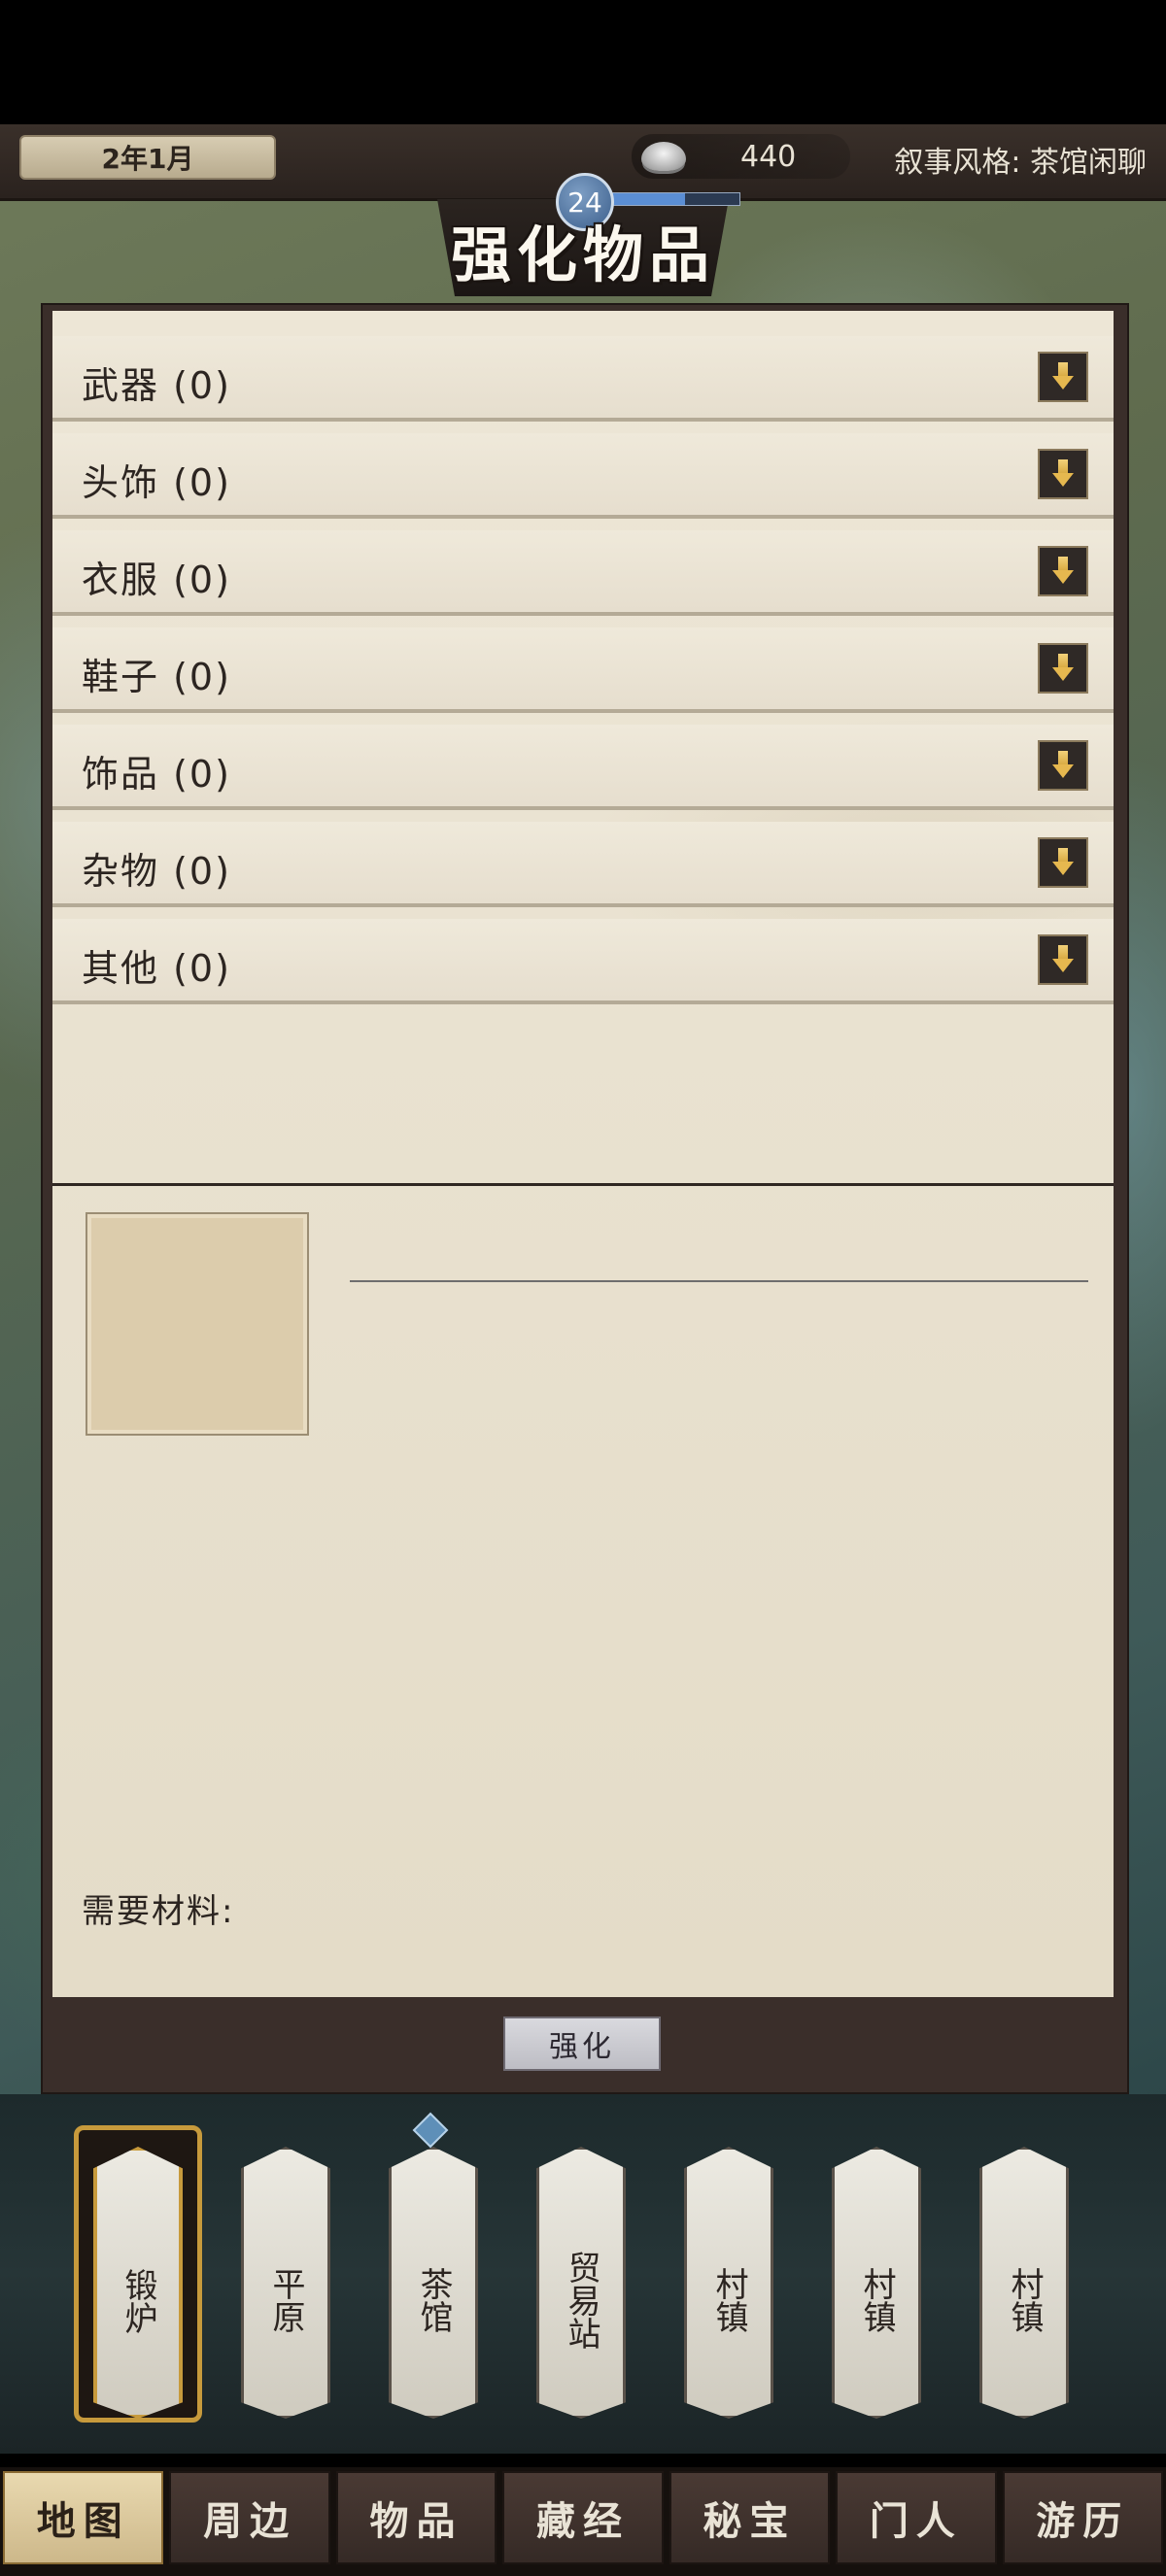 Image resolution: width=1166 pixels, height=2576 pixels. What do you see at coordinates (83, 2517) in the screenshot?
I see `nav-tab: 地图` at bounding box center [83, 2517].